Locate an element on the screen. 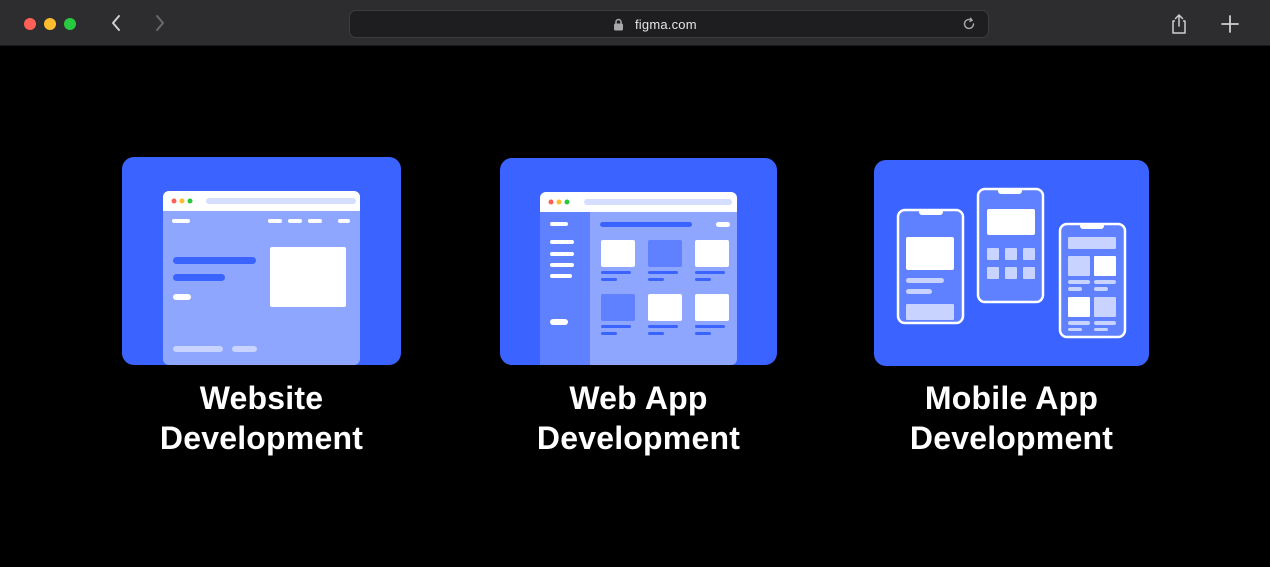 Image resolution: width=1270 pixels, height=567 pixels. web-app-illustration is located at coordinates (638, 261).